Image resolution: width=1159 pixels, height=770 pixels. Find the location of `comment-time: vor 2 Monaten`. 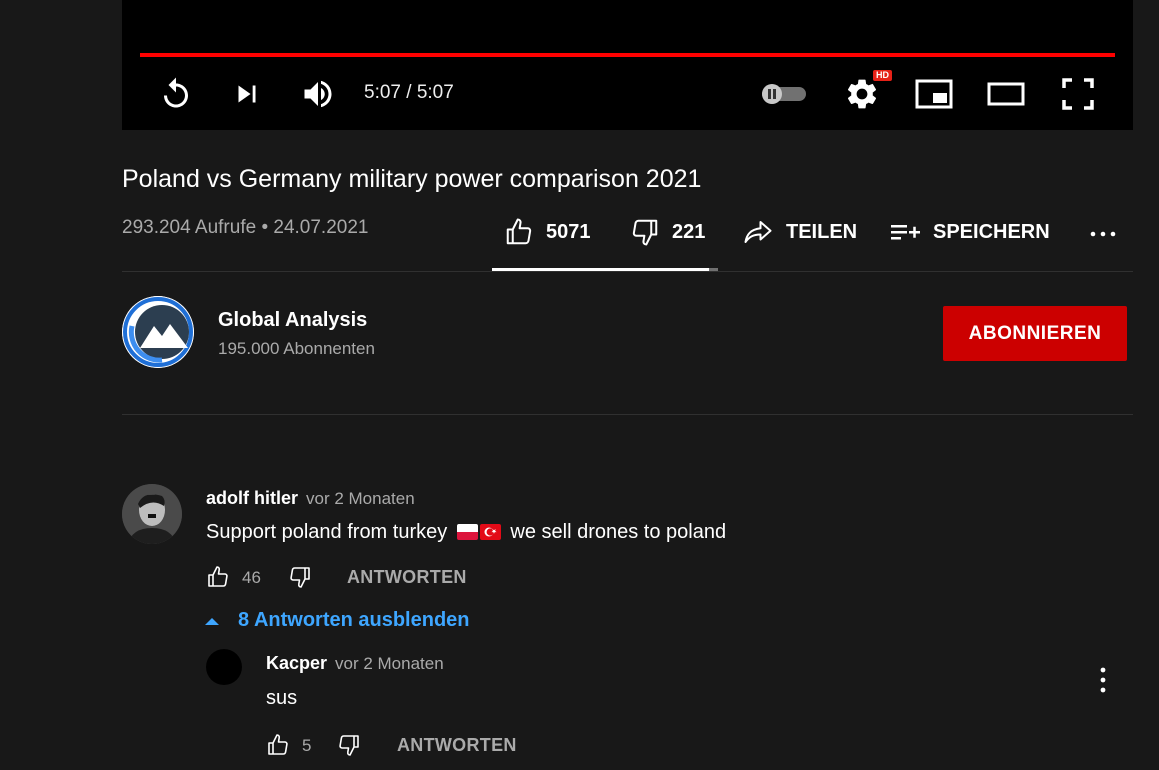

comment-time: vor 2 Monaten is located at coordinates (360, 499).